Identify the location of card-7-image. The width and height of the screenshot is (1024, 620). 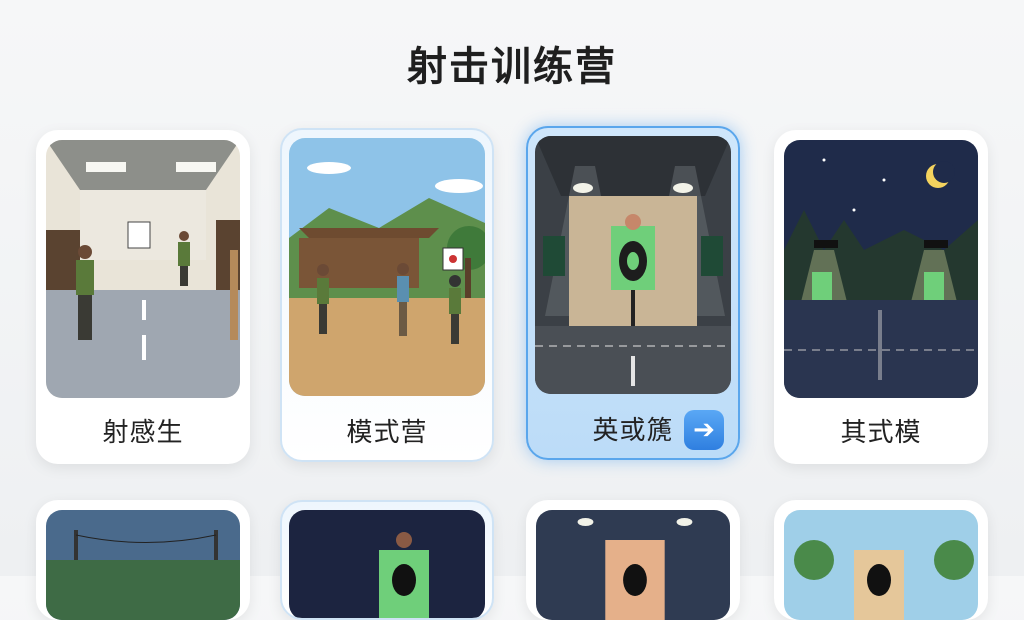
(633, 565).